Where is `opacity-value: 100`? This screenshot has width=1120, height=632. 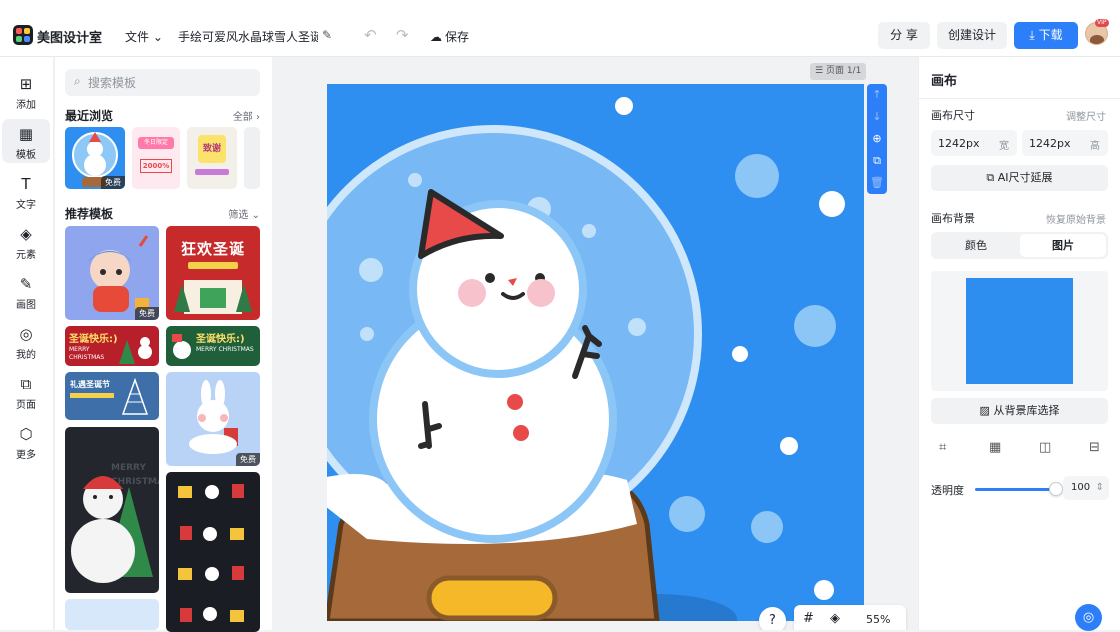
opacity-value: 100 is located at coordinates (1081, 487).